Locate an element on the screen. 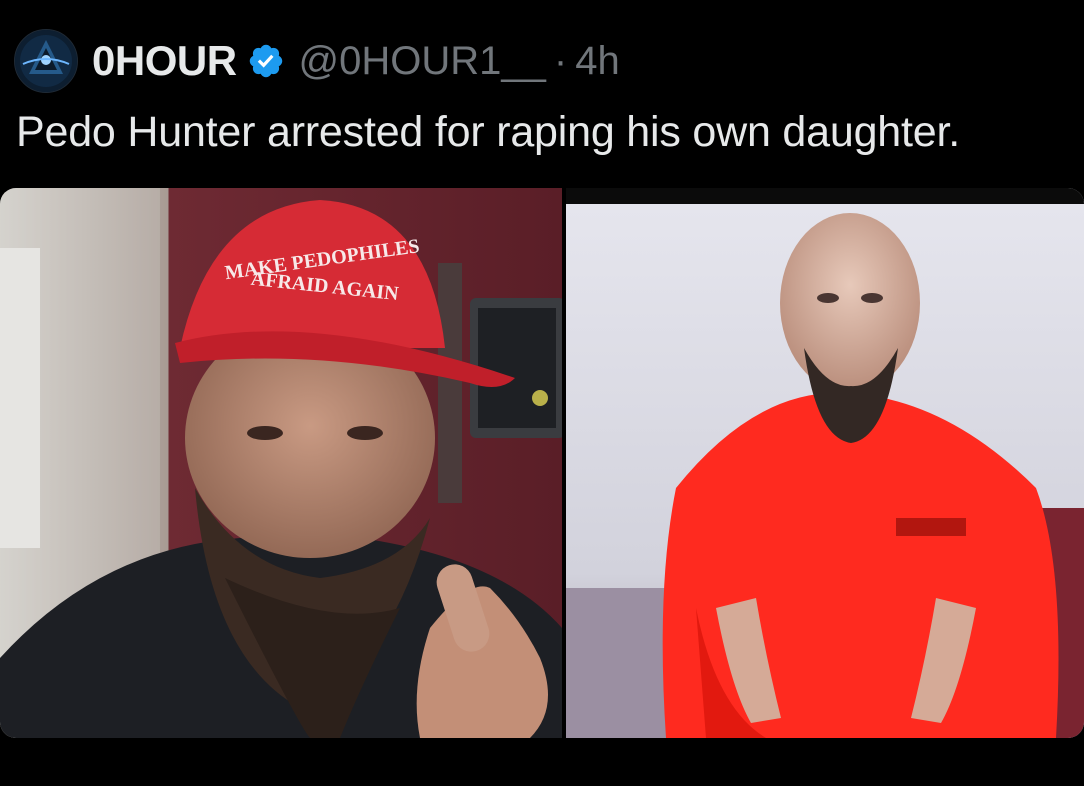  author-name: 0HOUR is located at coordinates (164, 61).